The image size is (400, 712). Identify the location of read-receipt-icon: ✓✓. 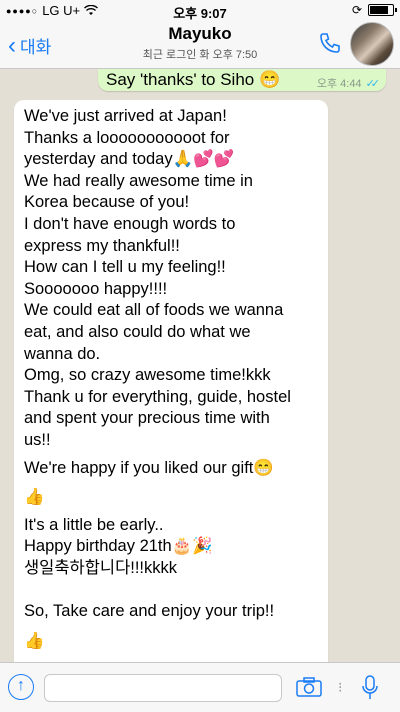
(373, 83).